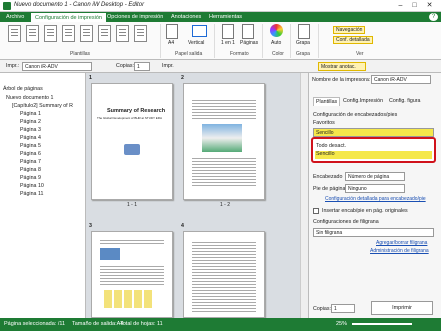  What do you see at coordinates (13, 66) in the screenshot?
I see `printer-label: Impr.:` at bounding box center [13, 66].